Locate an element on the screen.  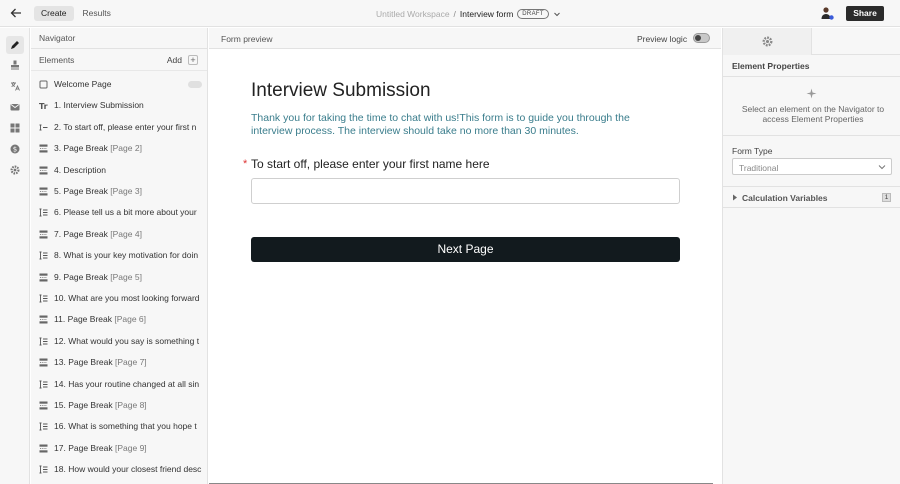
list-item-label: 11. Page Break [Page 6] is located at coordinates (100, 319).